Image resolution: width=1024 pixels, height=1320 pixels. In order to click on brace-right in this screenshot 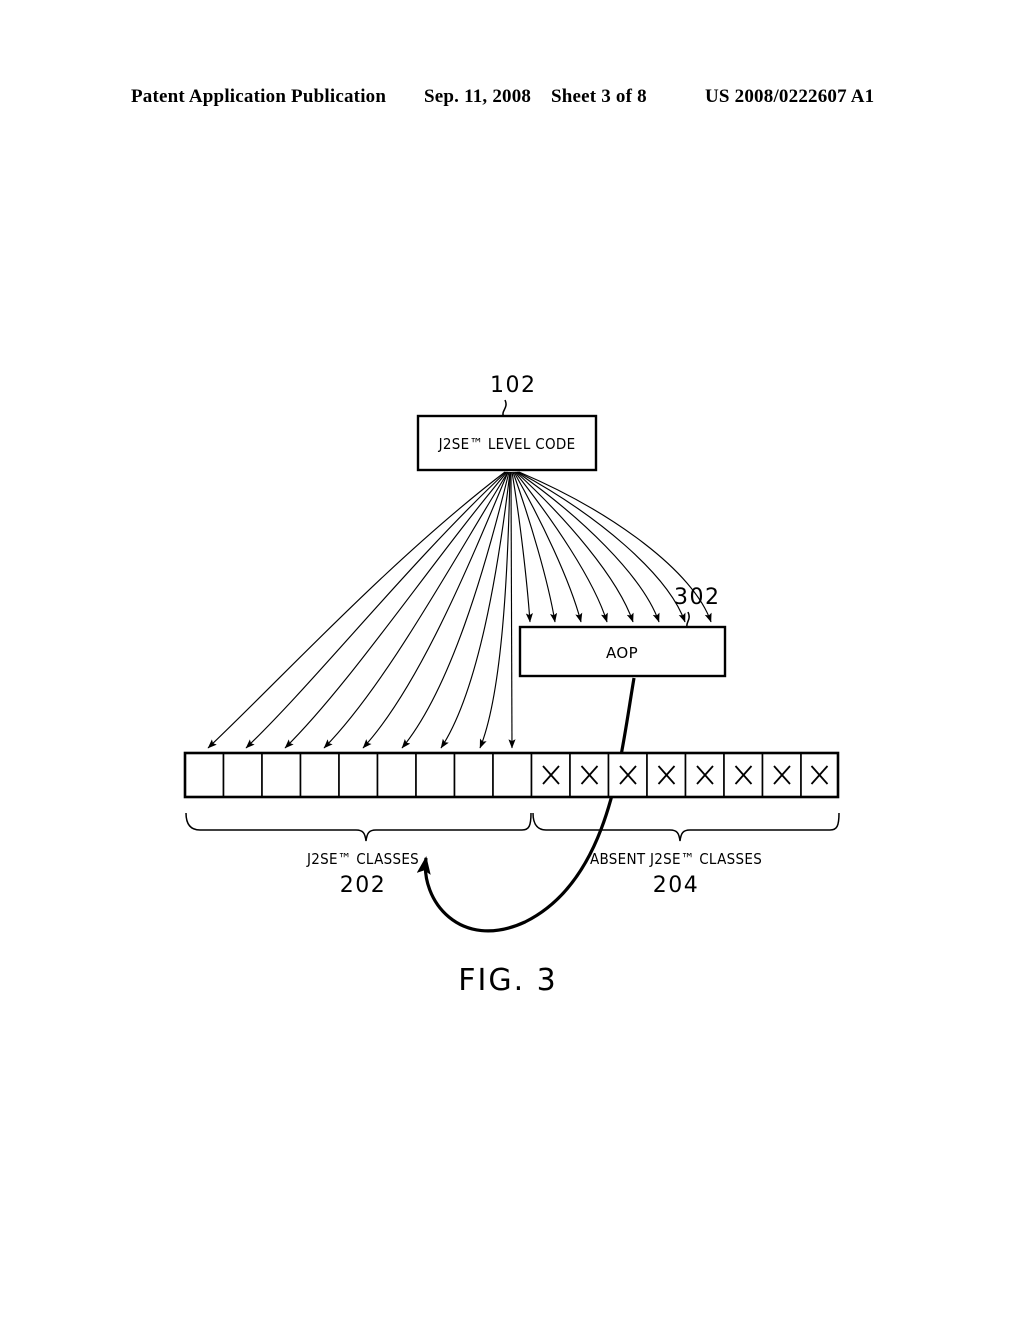, I will do `click(686, 827)`.